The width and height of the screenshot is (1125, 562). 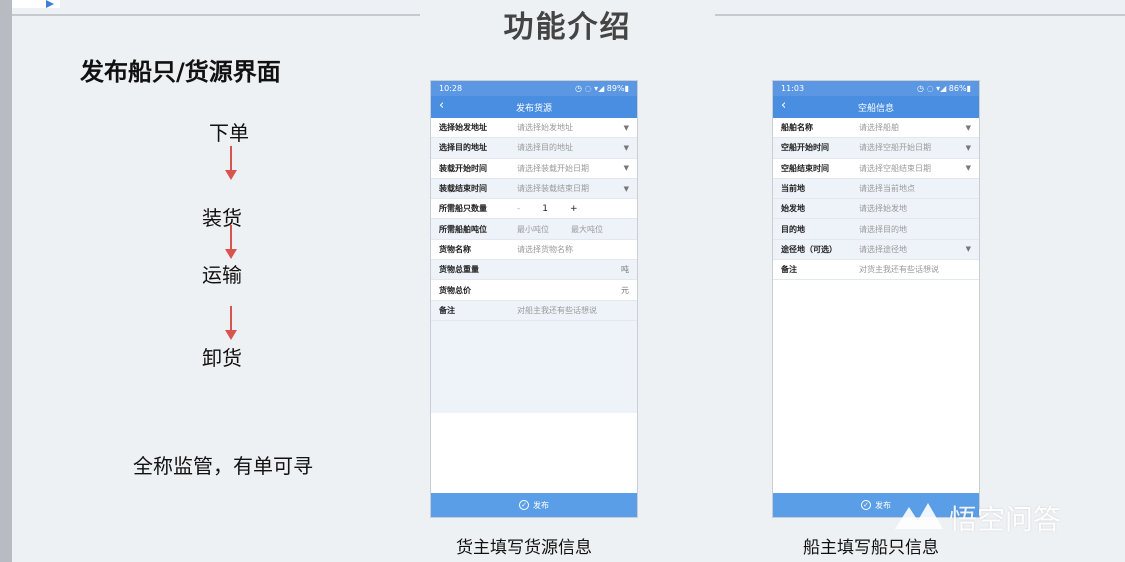 What do you see at coordinates (216, 15) in the screenshot?
I see `title-rule-left` at bounding box center [216, 15].